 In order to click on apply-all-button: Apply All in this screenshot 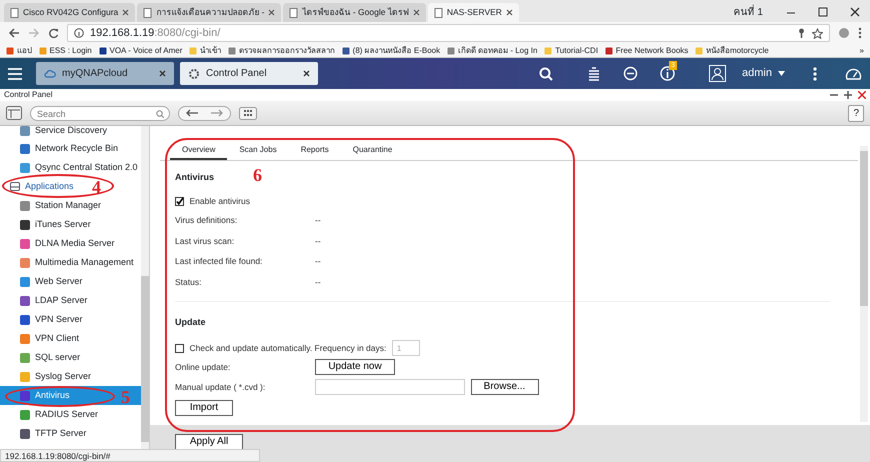, I will do `click(209, 442)`.